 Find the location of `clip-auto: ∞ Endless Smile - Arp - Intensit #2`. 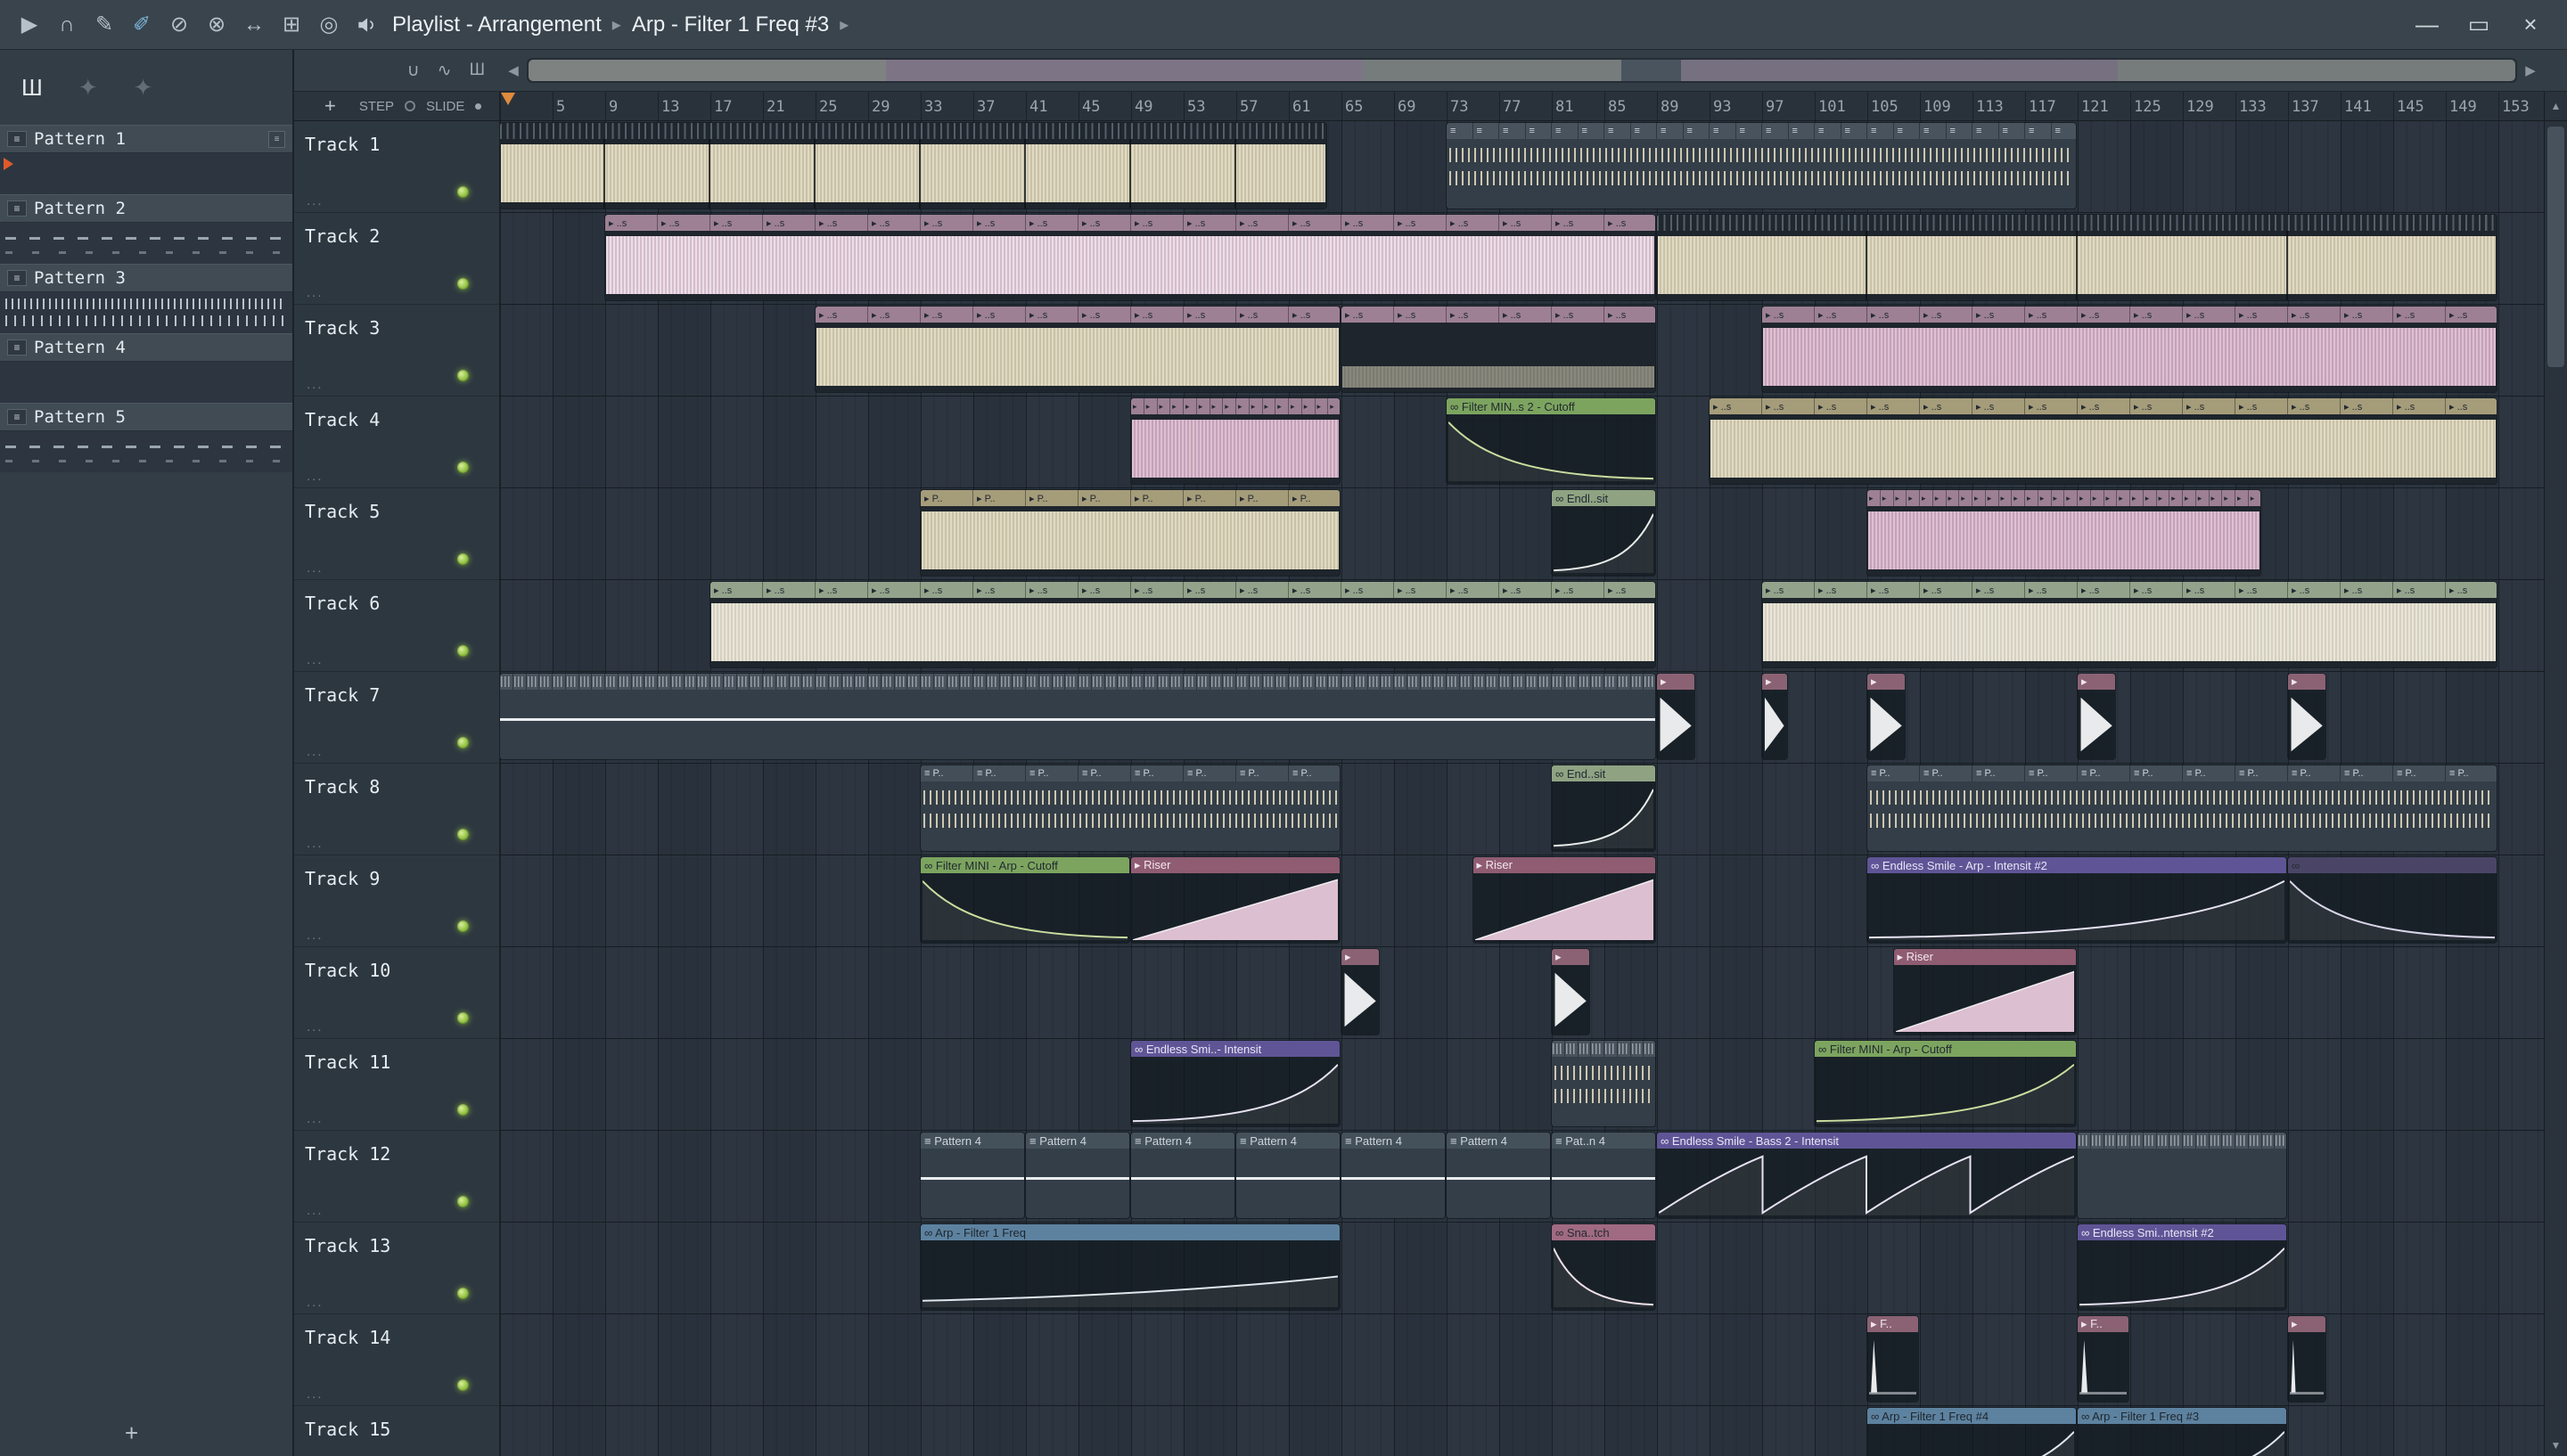

clip-auto: ∞ Endless Smile - Arp - Intensit #2 is located at coordinates (2077, 900).